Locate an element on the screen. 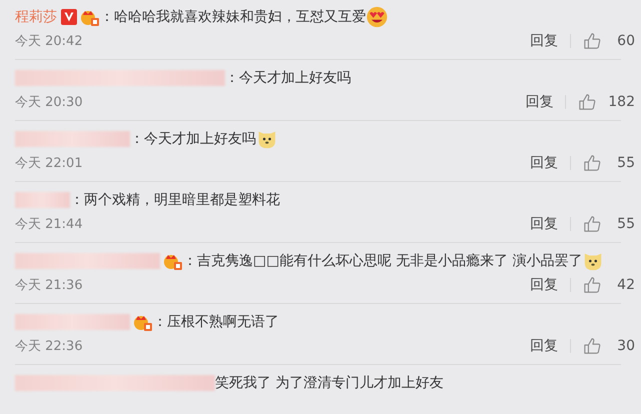  redacted-name is located at coordinates (42, 200).